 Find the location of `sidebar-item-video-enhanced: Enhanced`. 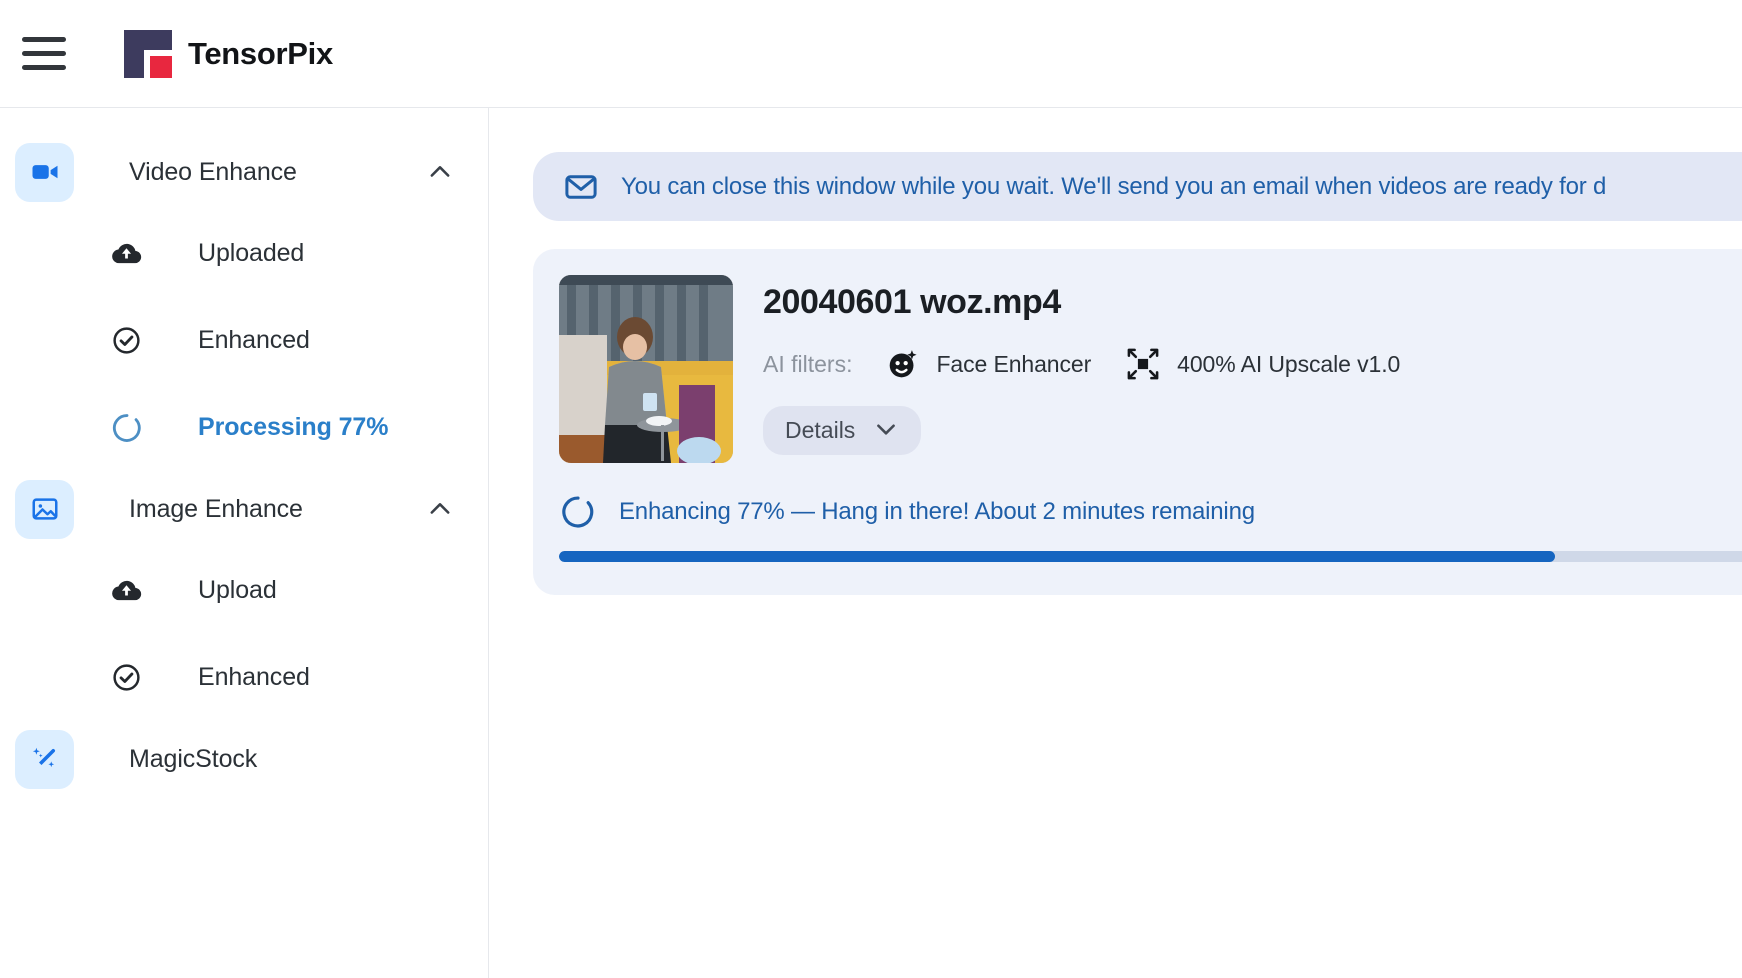

sidebar-item-video-enhanced: Enhanced is located at coordinates (244, 340).